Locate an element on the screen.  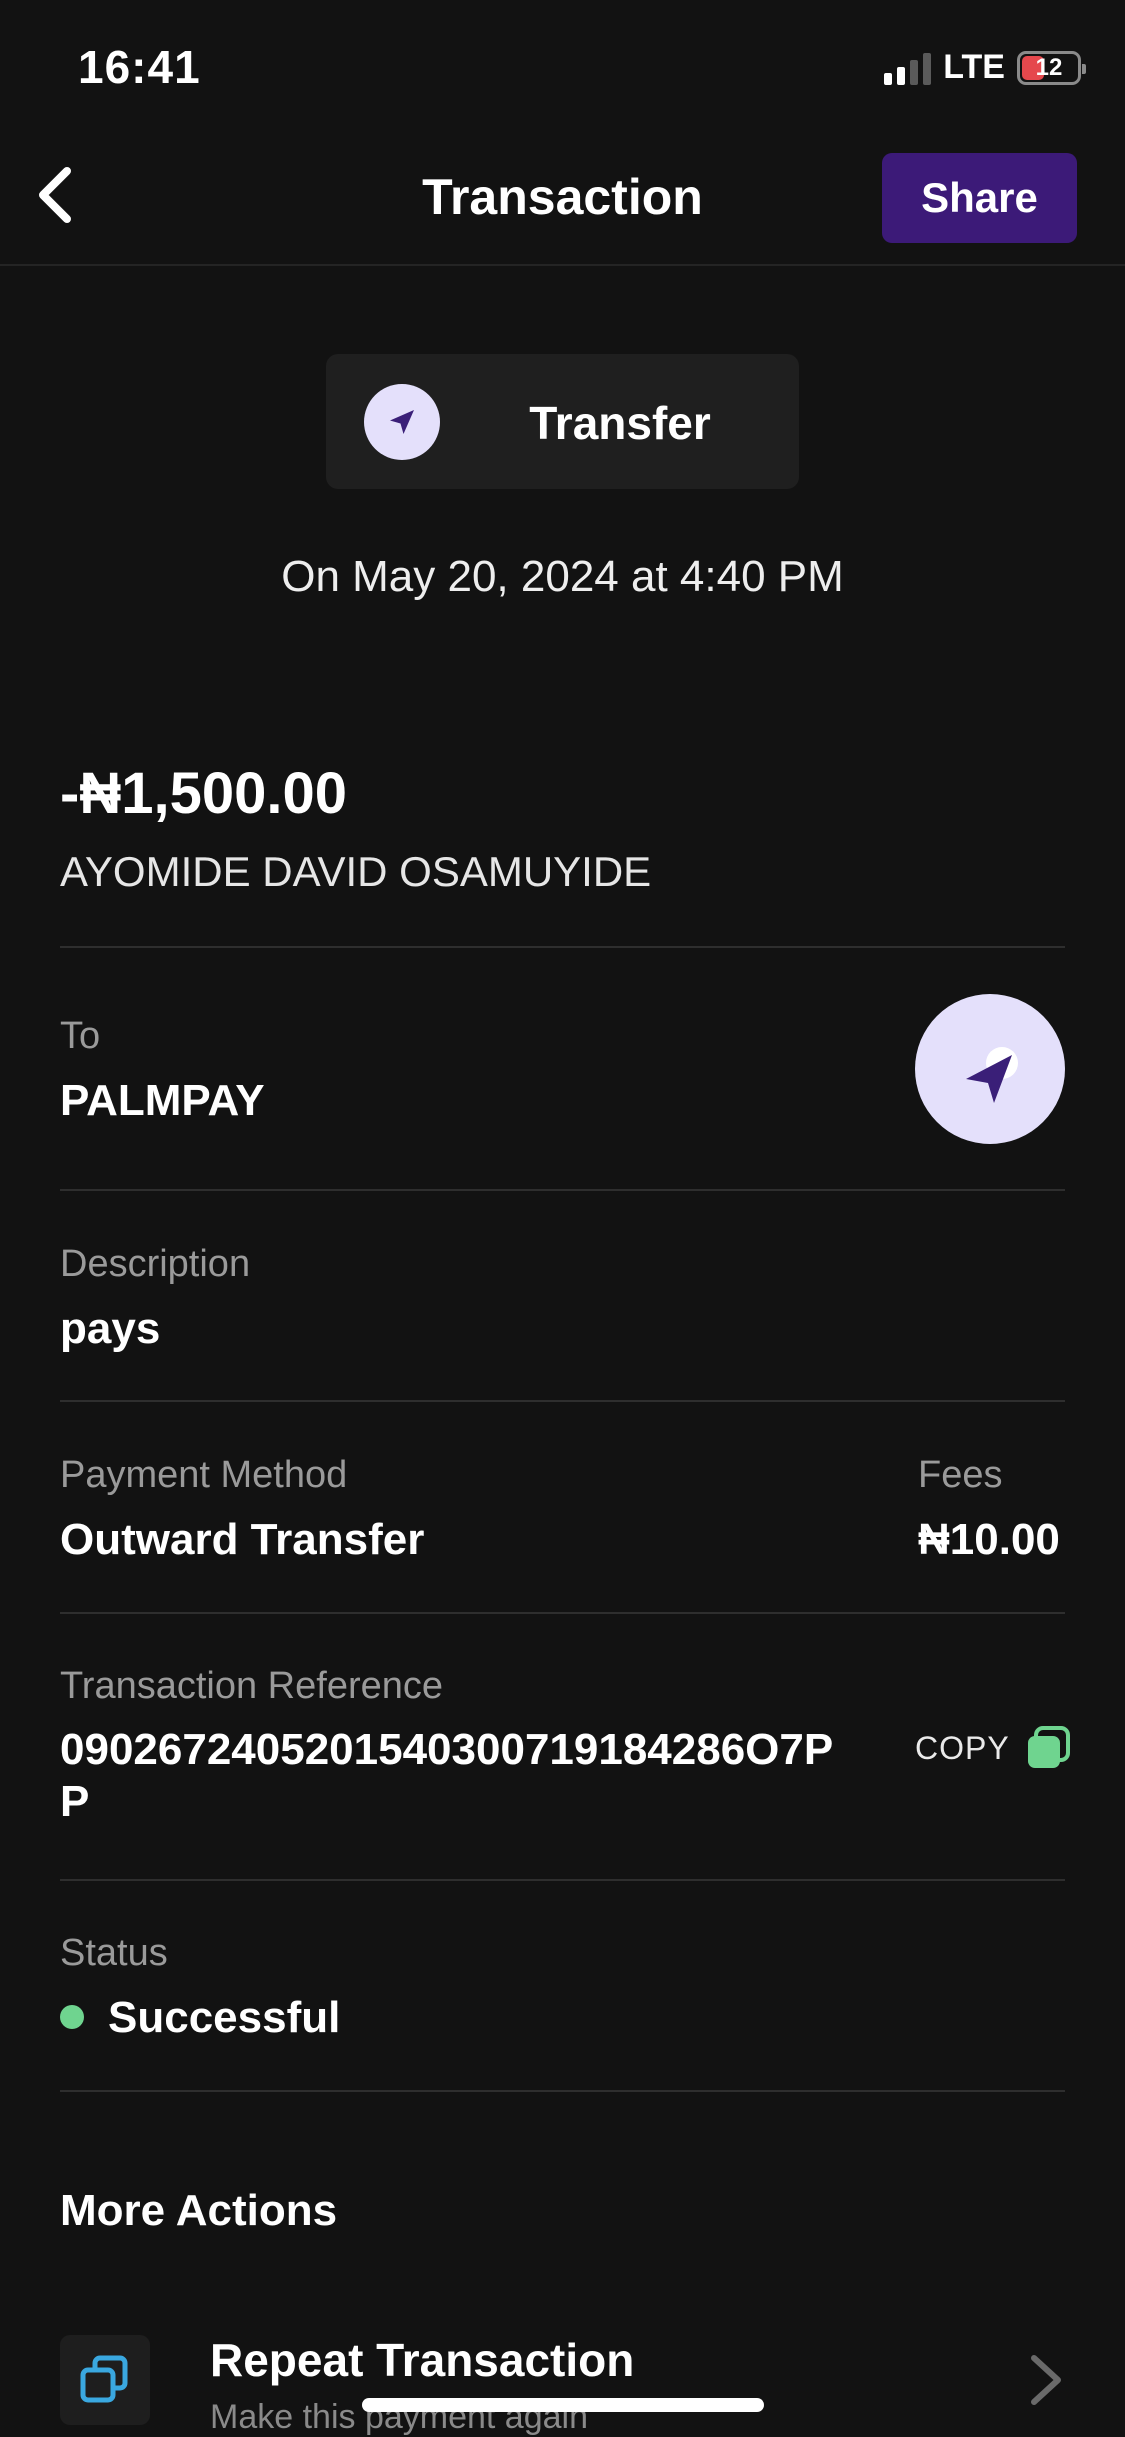
network-type: LTE is located at coordinates (974, 67).